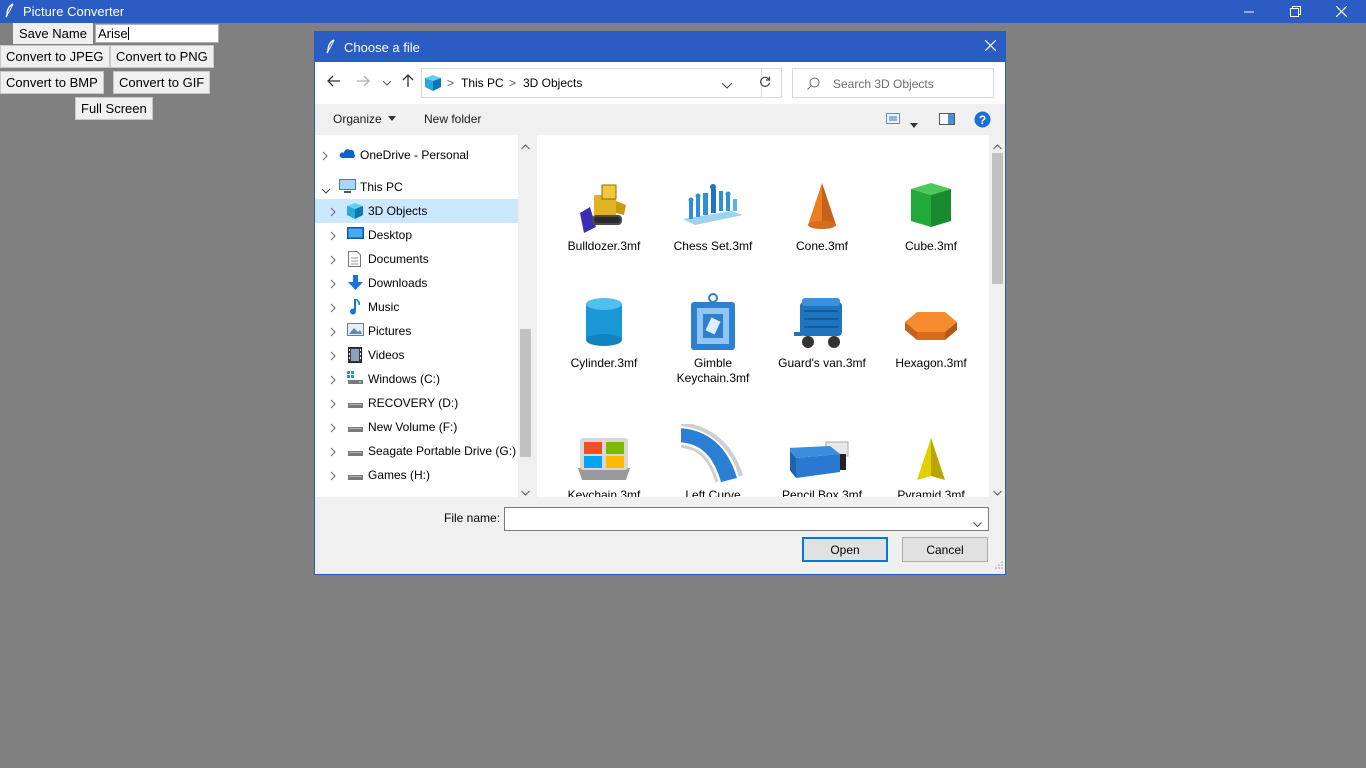  What do you see at coordinates (822, 460) in the screenshot?
I see `file-item: Pencil Box.3mf` at bounding box center [822, 460].